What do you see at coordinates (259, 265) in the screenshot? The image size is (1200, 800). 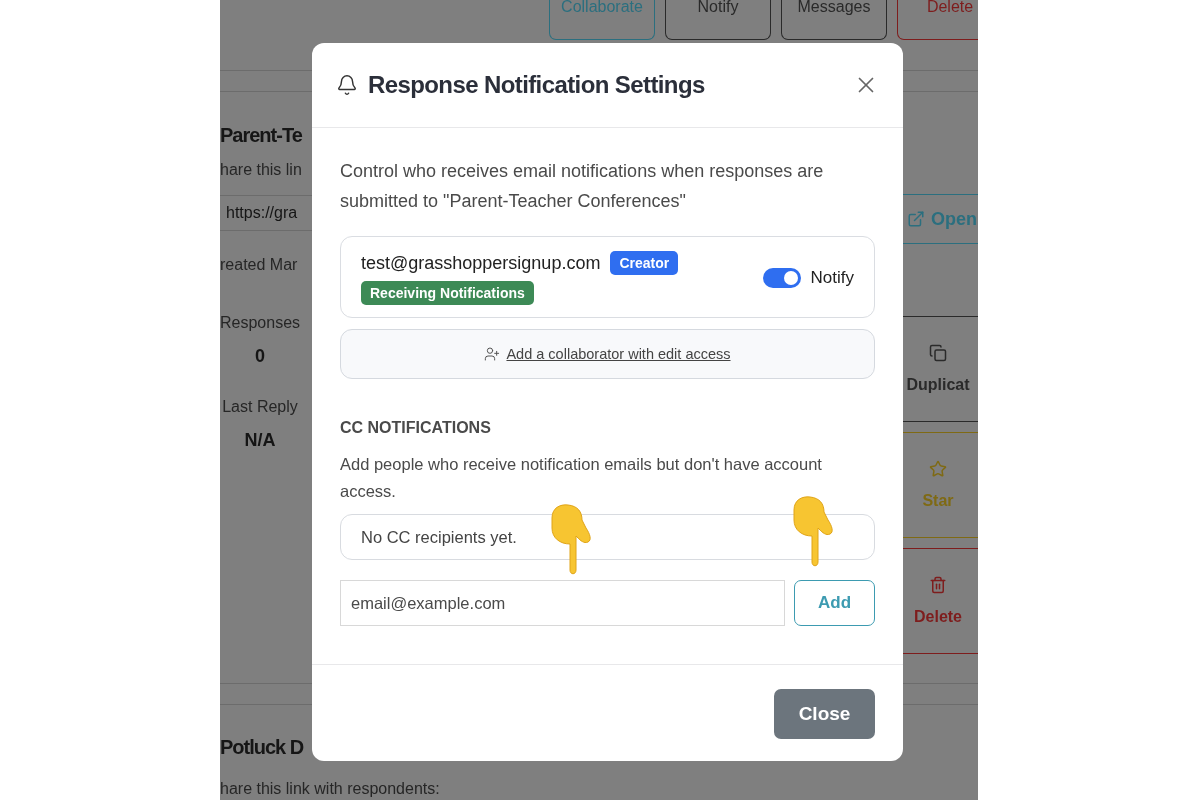 I see `created-date: reated Mar` at bounding box center [259, 265].